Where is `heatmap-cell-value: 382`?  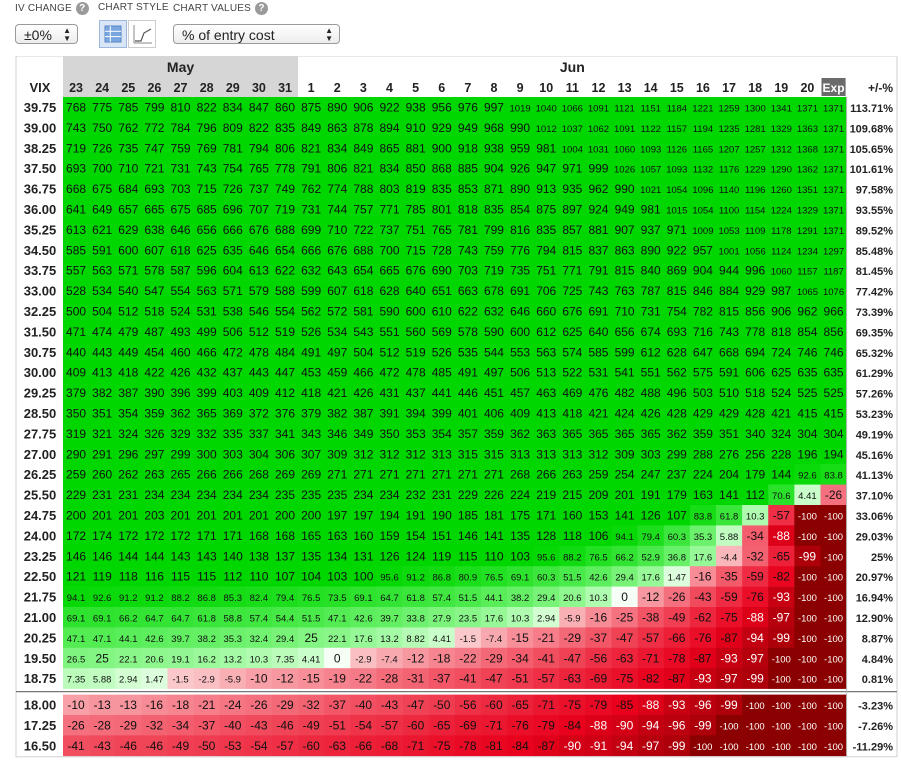 heatmap-cell-value: 382 is located at coordinates (102, 393).